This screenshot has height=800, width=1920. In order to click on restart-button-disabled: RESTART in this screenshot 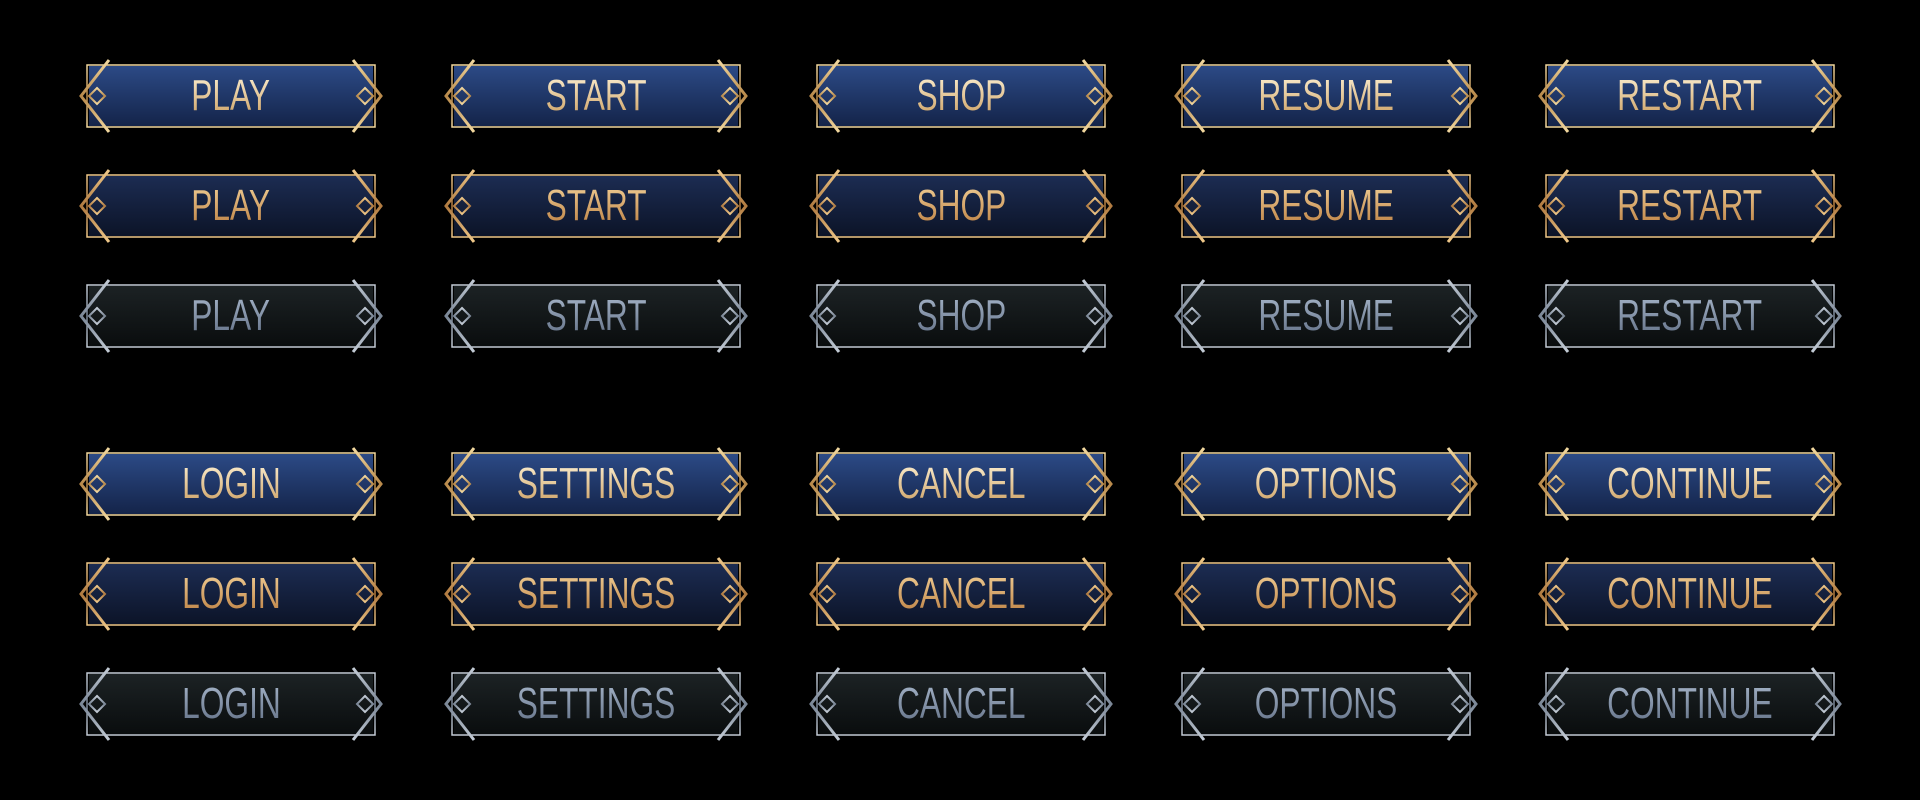, I will do `click(1690, 316)`.